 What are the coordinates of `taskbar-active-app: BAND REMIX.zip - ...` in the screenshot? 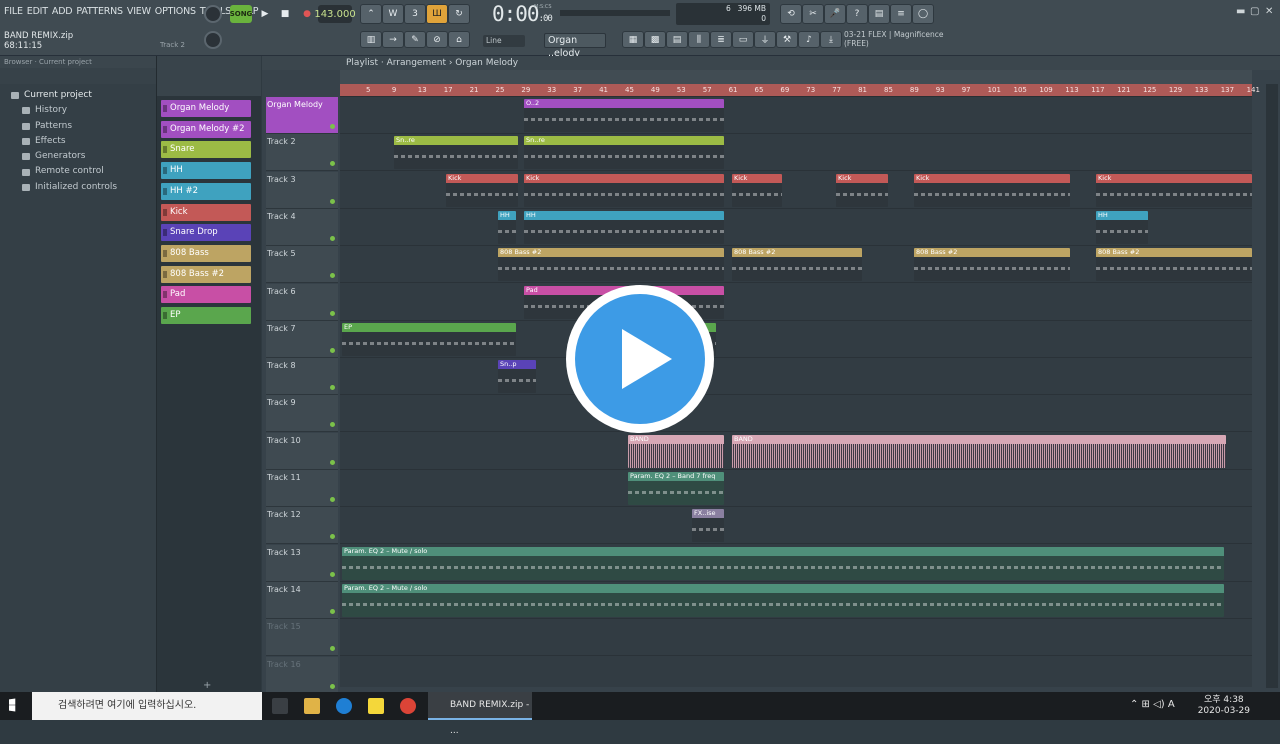 It's located at (480, 714).